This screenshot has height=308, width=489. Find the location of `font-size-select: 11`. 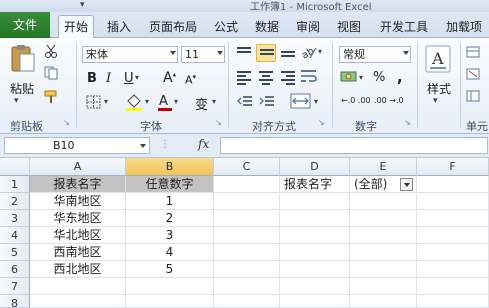

font-size-select: 11 is located at coordinates (203, 54).